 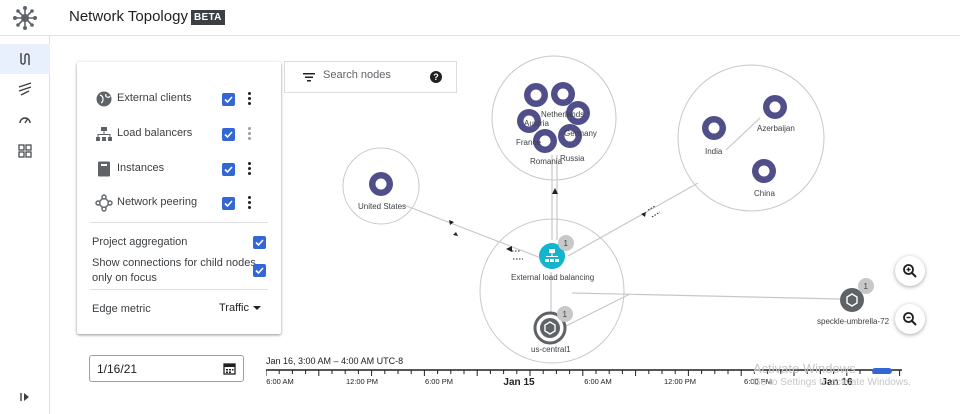 I want to click on label-united-states: United States, so click(x=382, y=206).